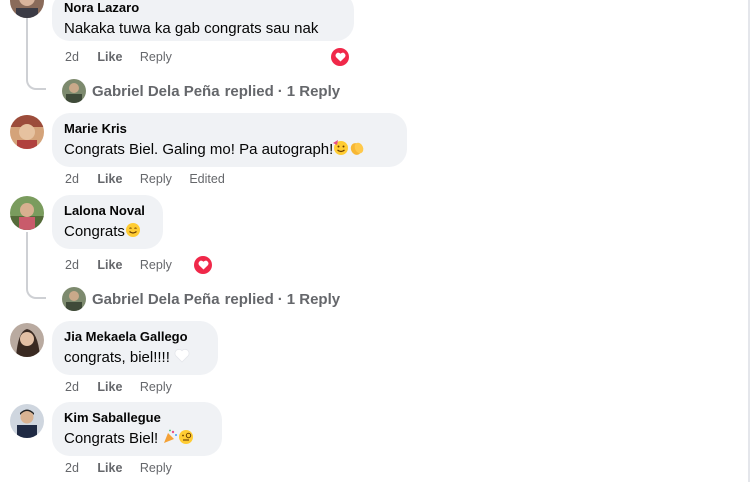 The height and width of the screenshot is (482, 750). Describe the element at coordinates (94, 231) in the screenshot. I see `comment-text-content: Congrats` at that location.